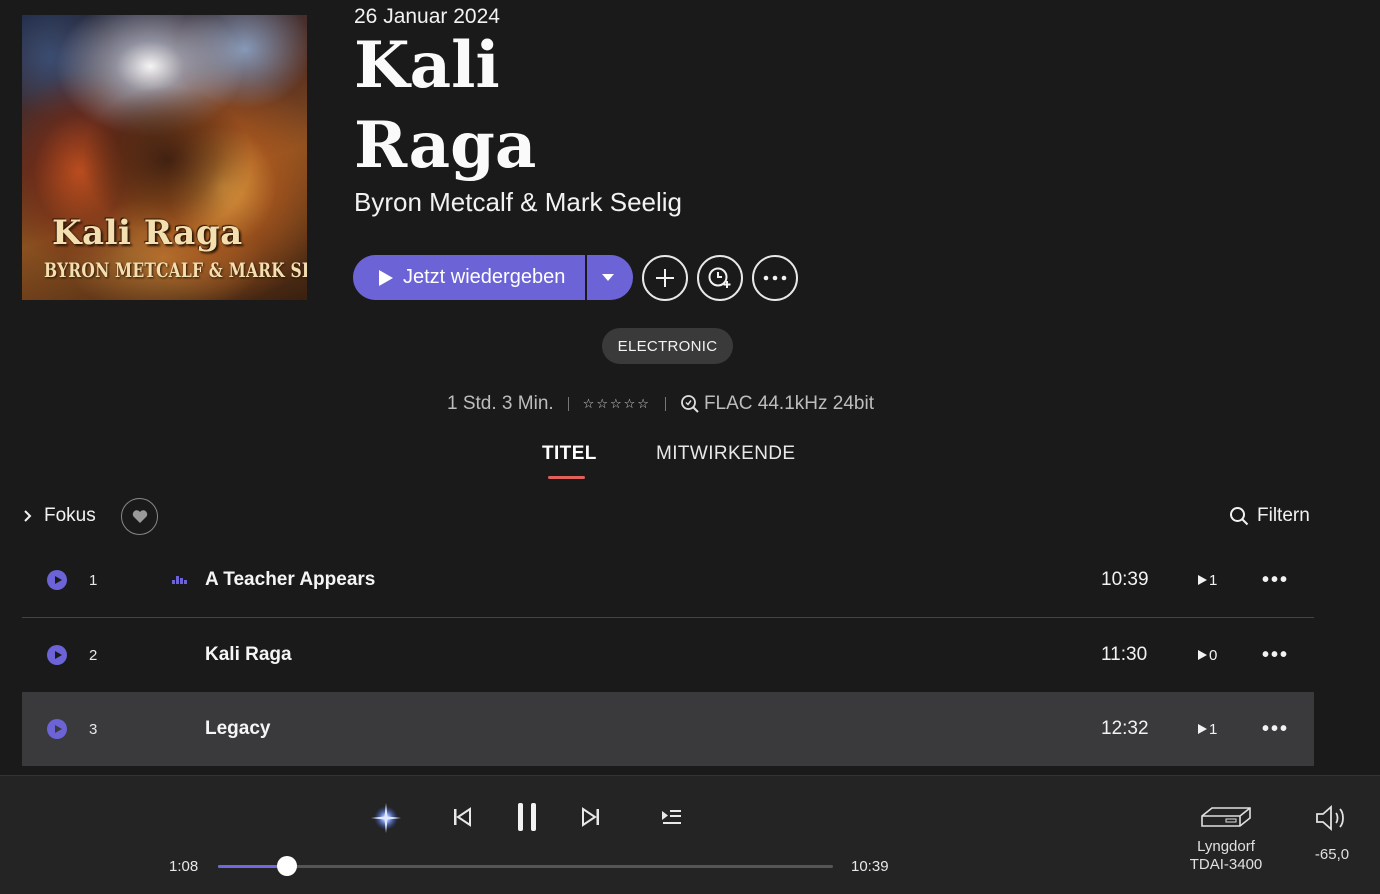  I want to click on tab-mitwirkende: MITWIRKENDE, so click(726, 454).